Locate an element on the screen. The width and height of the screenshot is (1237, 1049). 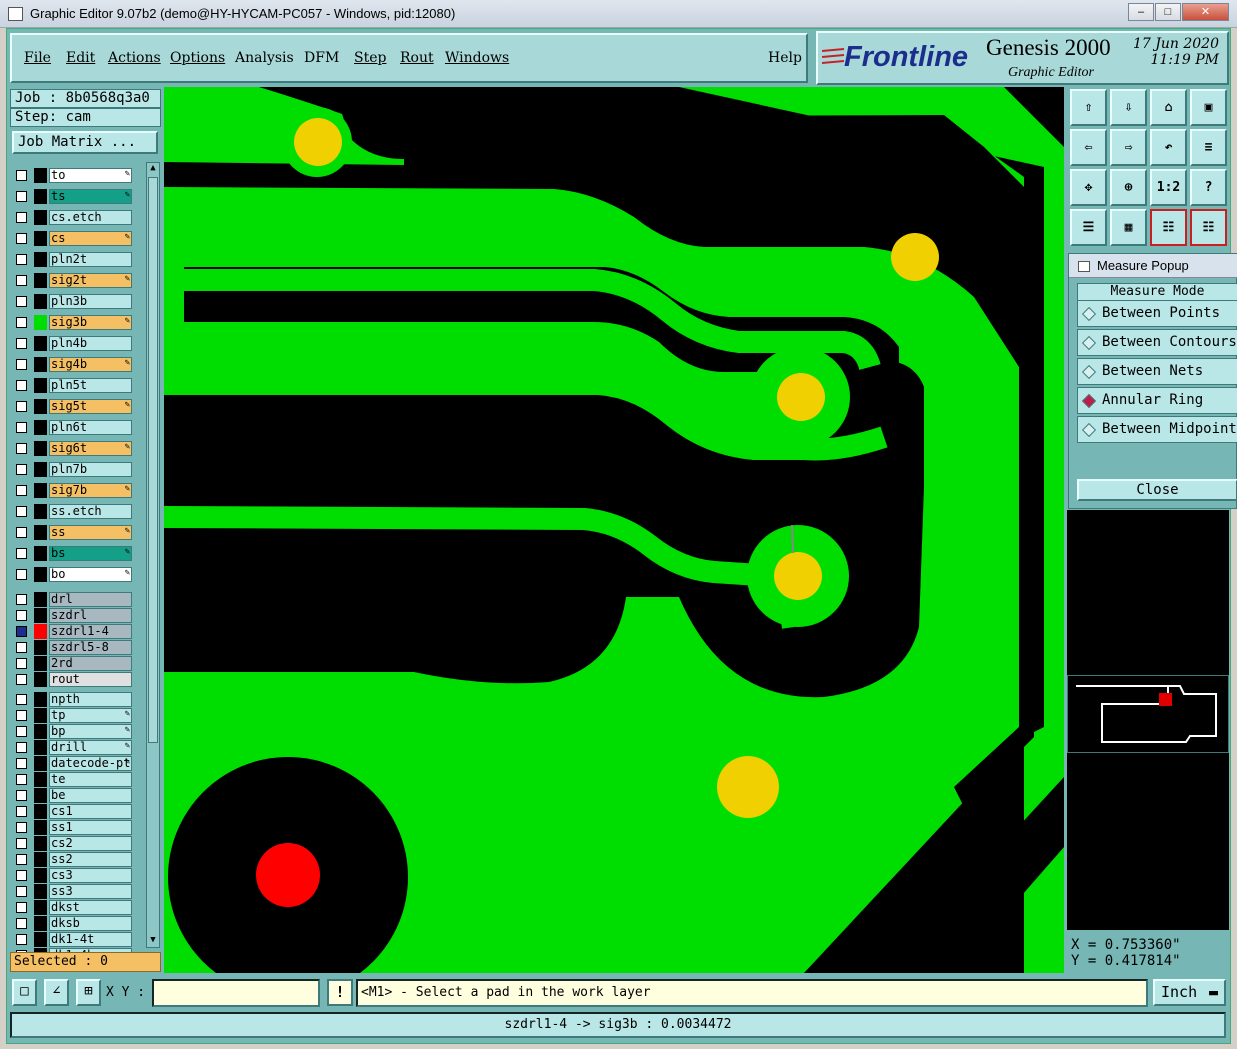
layer-name: pln4b is located at coordinates (90, 343).